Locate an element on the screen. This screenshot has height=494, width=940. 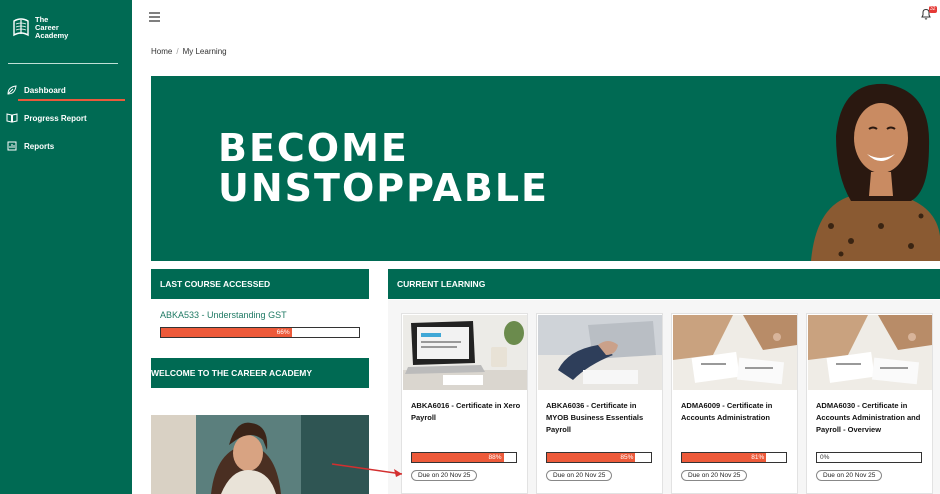
hero-photo is located at coordinates (865, 168).